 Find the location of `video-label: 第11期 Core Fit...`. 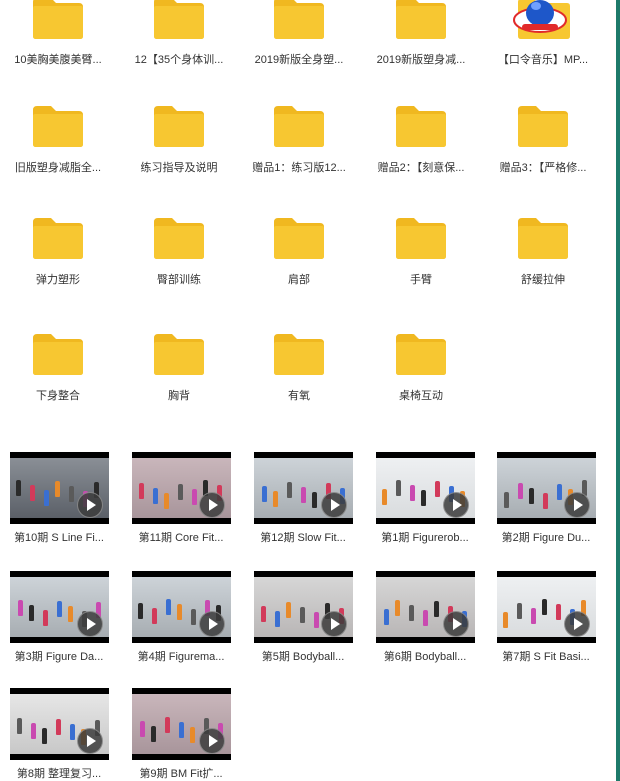

video-label: 第11期 Core Fit... is located at coordinates (181, 538).